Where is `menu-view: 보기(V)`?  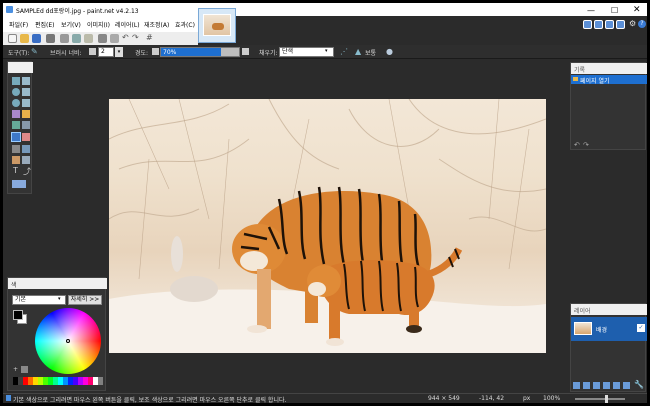 menu-view: 보기(V) is located at coordinates (71, 24).